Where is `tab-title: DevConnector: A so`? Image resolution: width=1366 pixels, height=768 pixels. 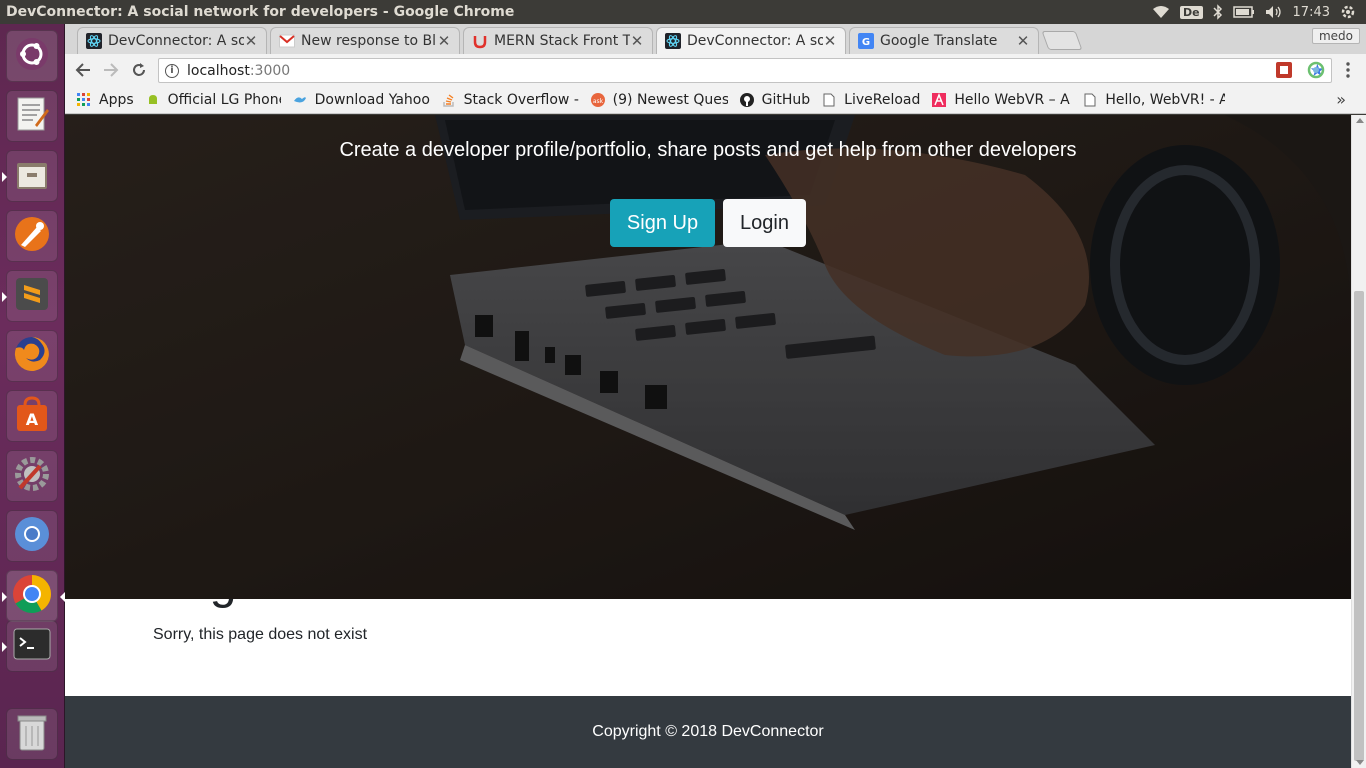
tab-title: DevConnector: A so is located at coordinates (176, 41).